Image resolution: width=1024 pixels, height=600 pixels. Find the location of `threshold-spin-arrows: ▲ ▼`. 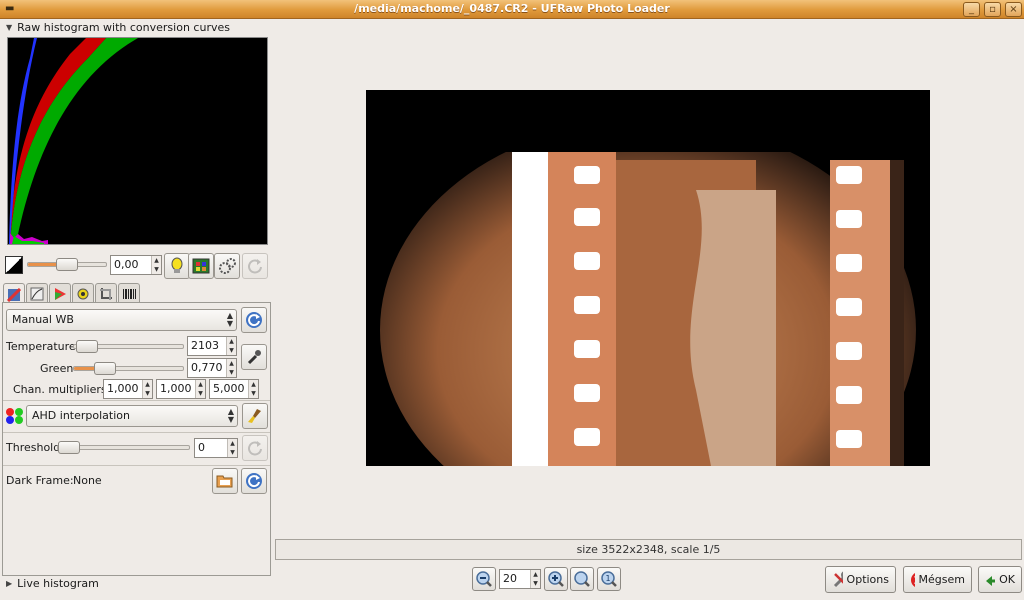

threshold-spin-arrows: ▲ ▼ is located at coordinates (232, 448).